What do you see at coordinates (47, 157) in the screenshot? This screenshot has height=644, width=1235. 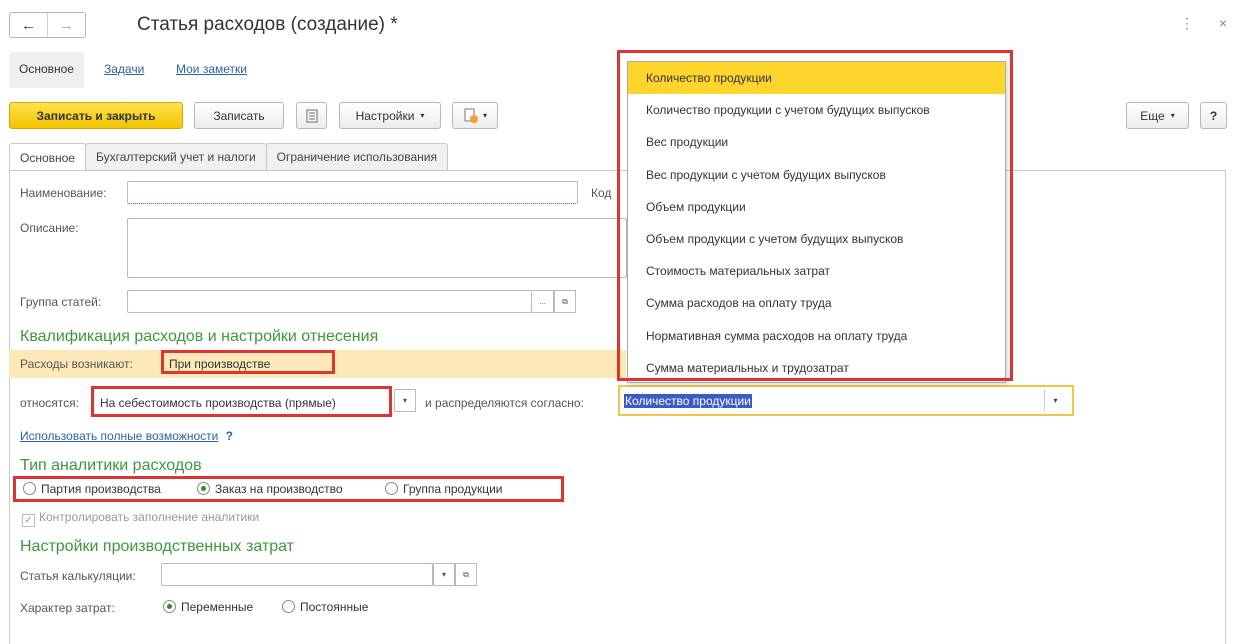 I see `tab-main: Основное` at bounding box center [47, 157].